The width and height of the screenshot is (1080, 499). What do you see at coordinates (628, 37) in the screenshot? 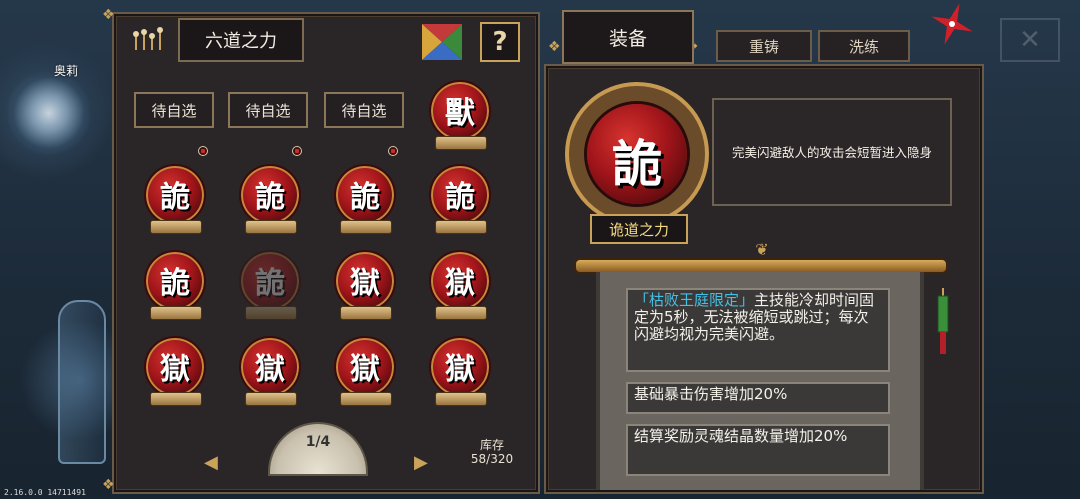
I see `tab-equip: 装备` at bounding box center [628, 37].